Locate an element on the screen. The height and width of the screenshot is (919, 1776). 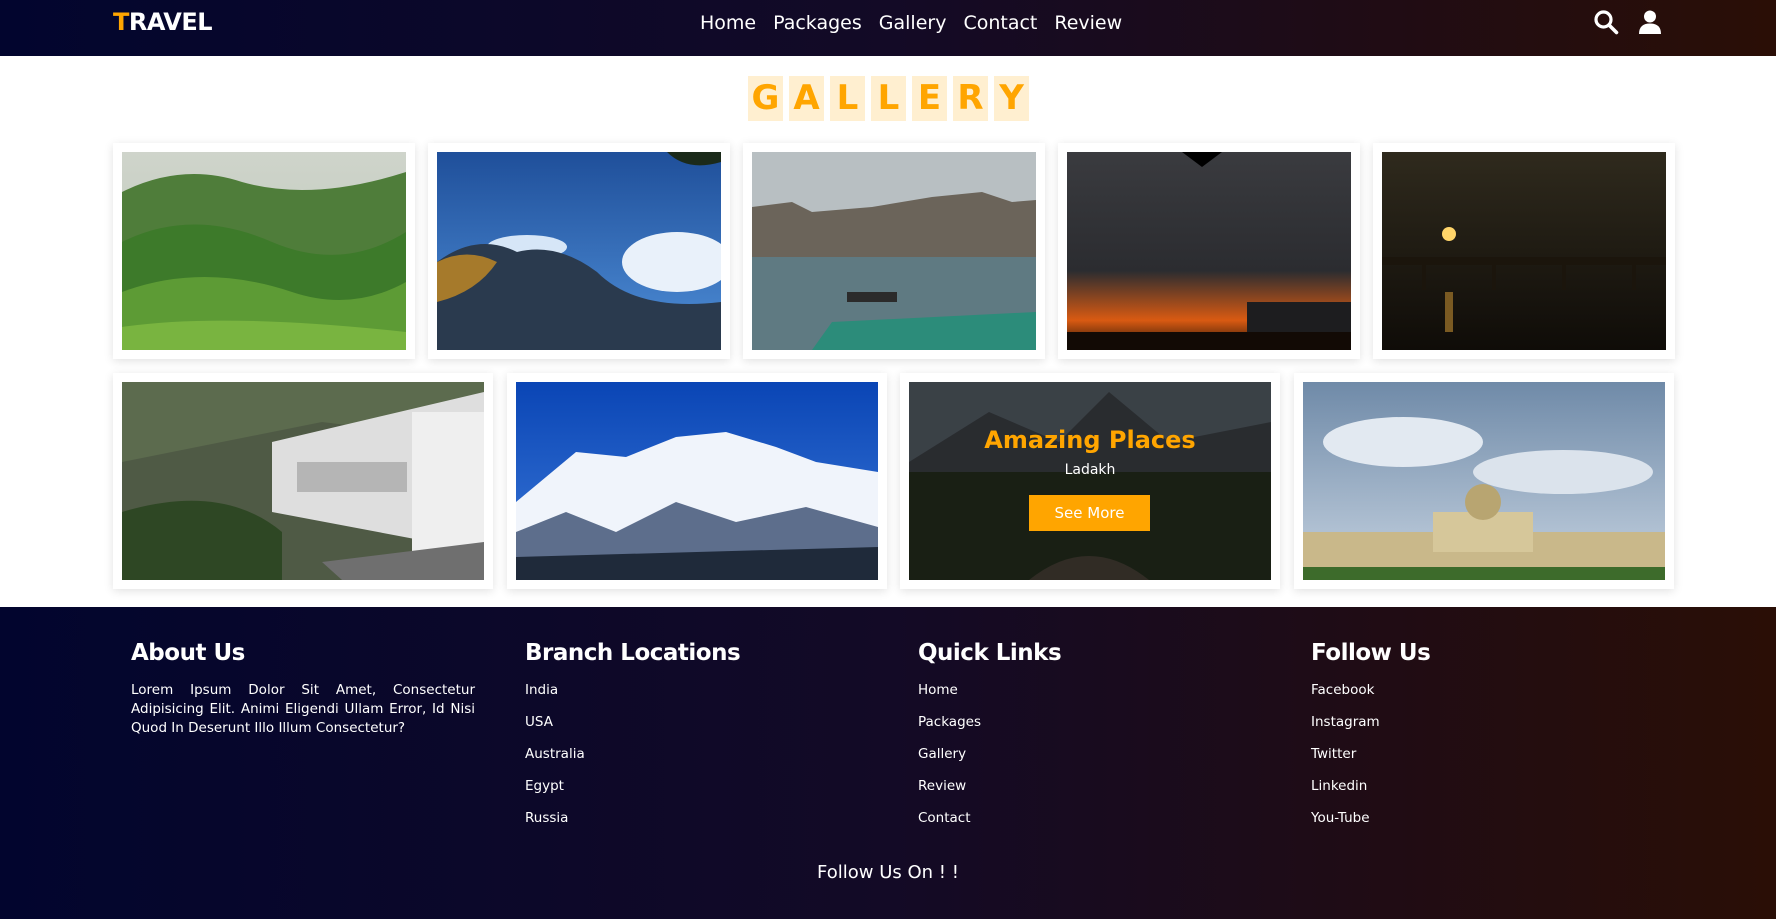
quick-links-heading: Quick Links is located at coordinates (990, 653).